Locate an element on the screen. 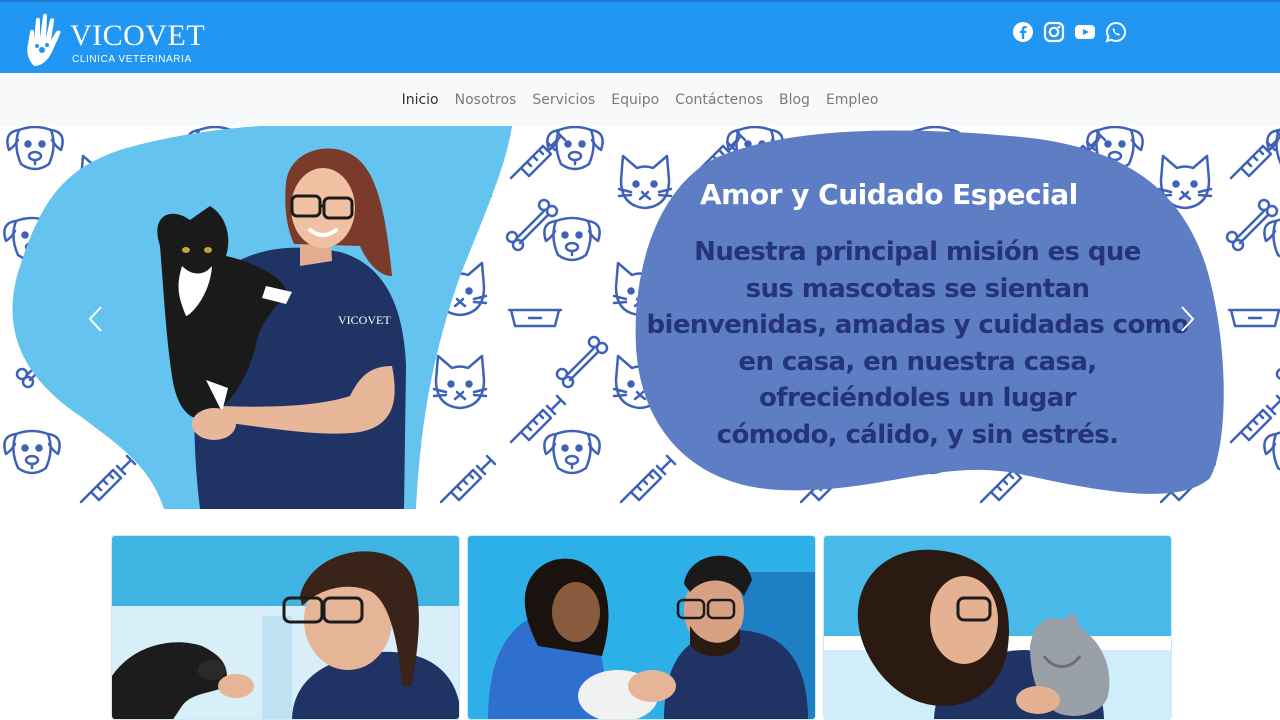 This screenshot has width=1280, height=720. top-header: VICOVET CLINICA VETERINARIA is located at coordinates (640, 36).